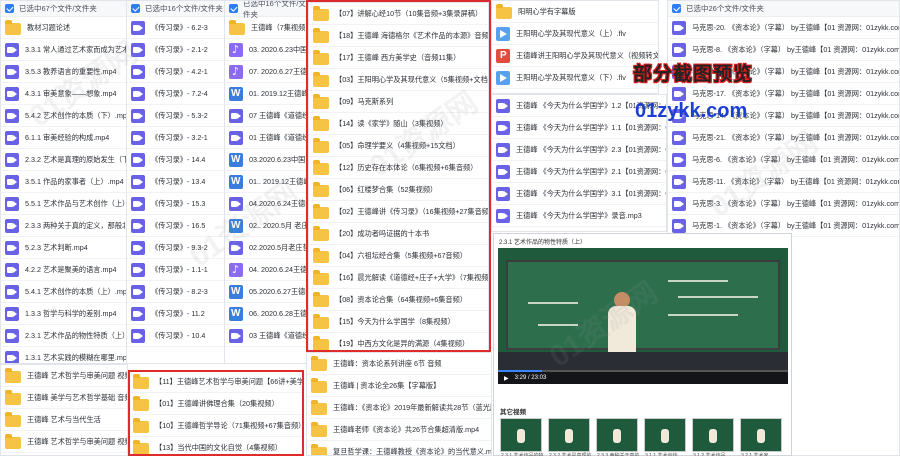  I want to click on file-item: 07 王德峰《道德经》, so click(266, 116).